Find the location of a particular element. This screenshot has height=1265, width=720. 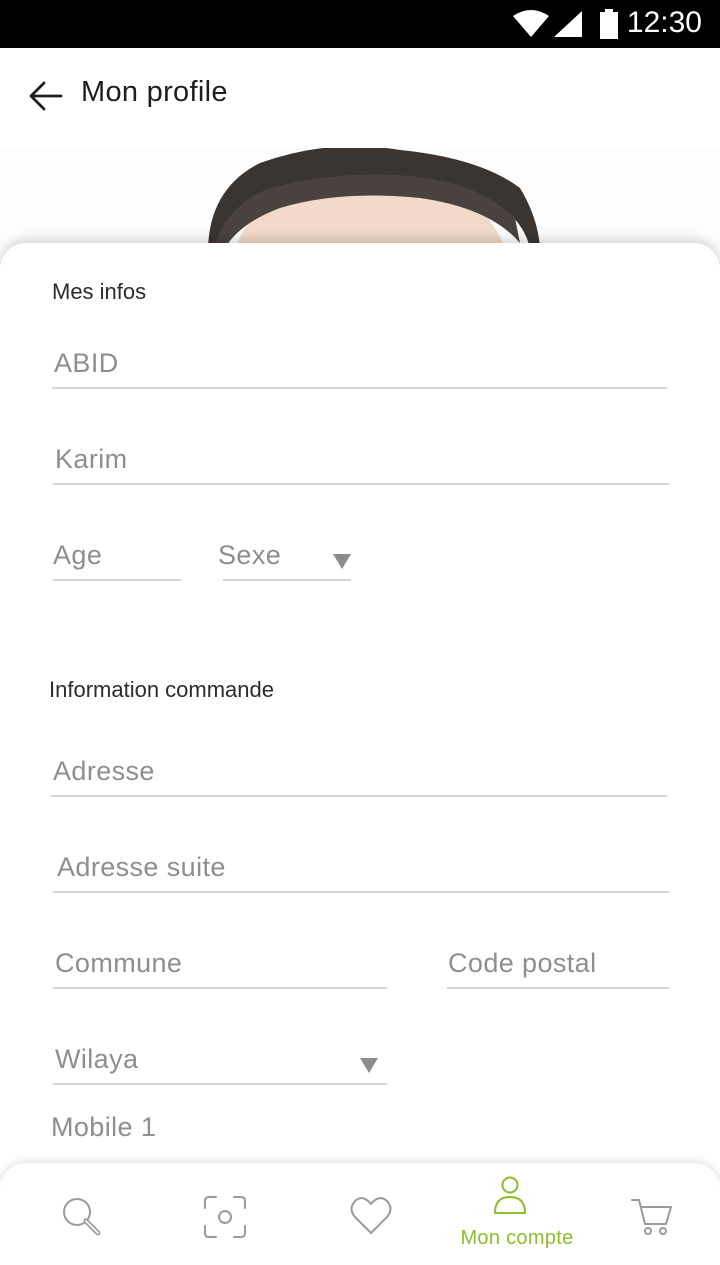

nav-mon-compte: Mon compte is located at coordinates (517, 1214).